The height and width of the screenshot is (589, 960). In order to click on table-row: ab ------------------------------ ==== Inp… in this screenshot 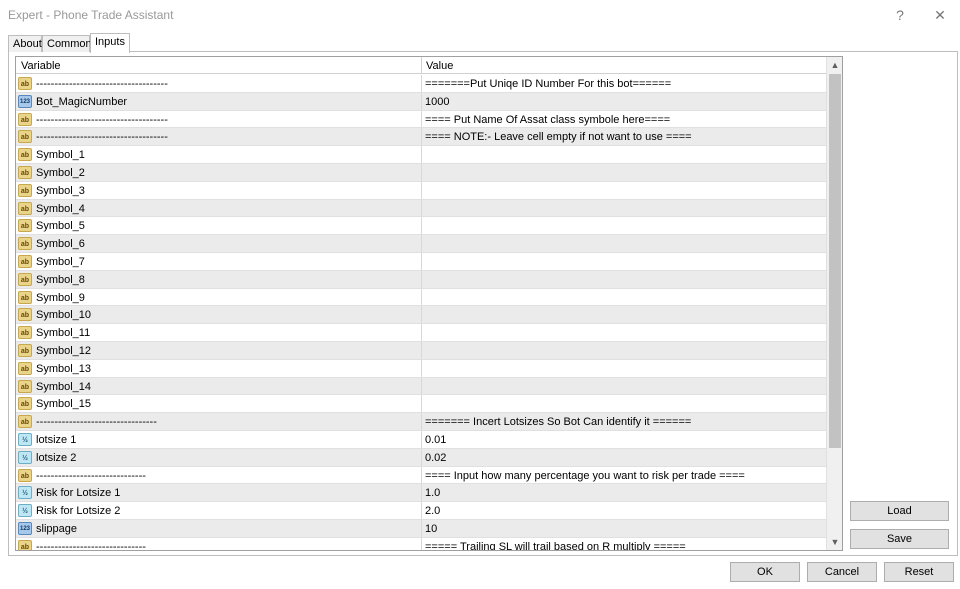, I will do `click(421, 475)`.